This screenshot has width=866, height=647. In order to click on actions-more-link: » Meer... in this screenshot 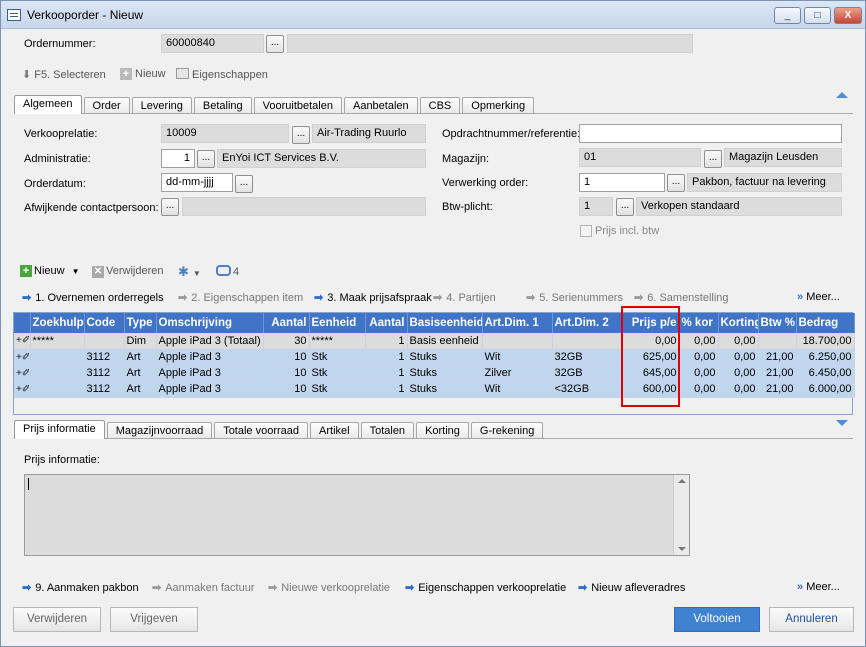, I will do `click(818, 587)`.